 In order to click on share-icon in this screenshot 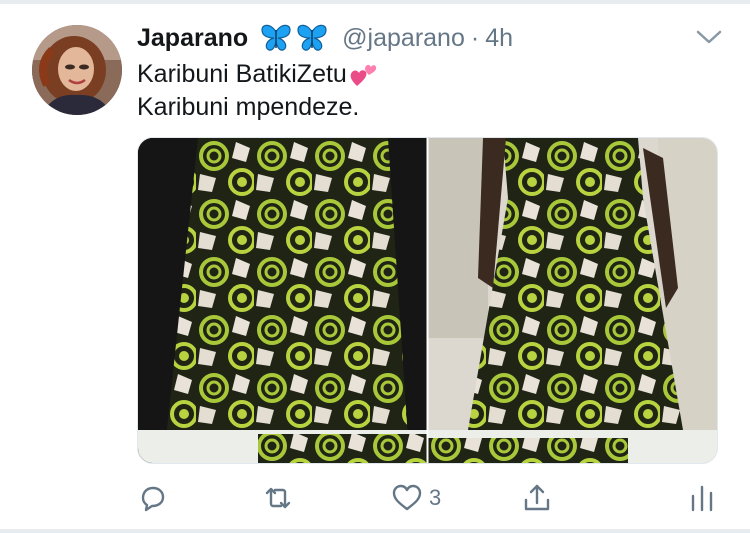, I will do `click(537, 497)`.